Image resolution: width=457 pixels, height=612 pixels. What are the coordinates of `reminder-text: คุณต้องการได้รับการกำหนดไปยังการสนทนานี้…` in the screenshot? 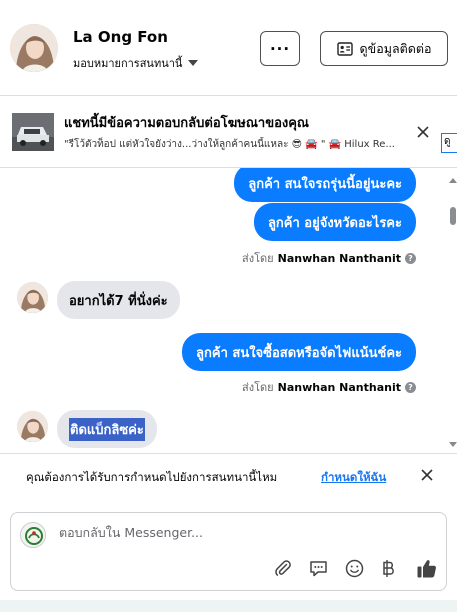 It's located at (152, 477).